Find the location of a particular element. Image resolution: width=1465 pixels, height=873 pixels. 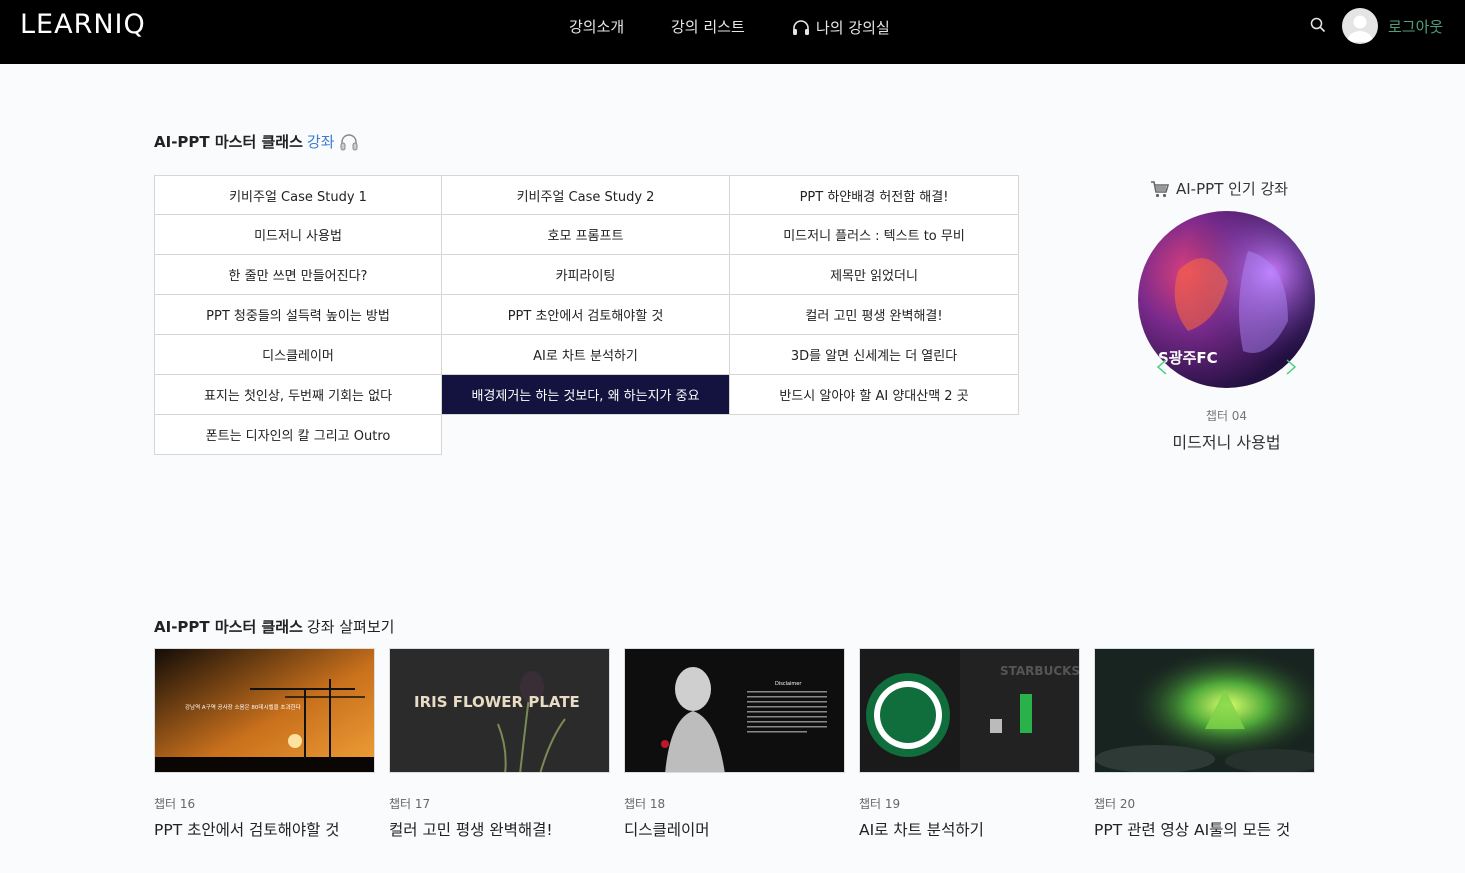

lecture-item: 키비주얼 Case Study 1 is located at coordinates (298, 195).